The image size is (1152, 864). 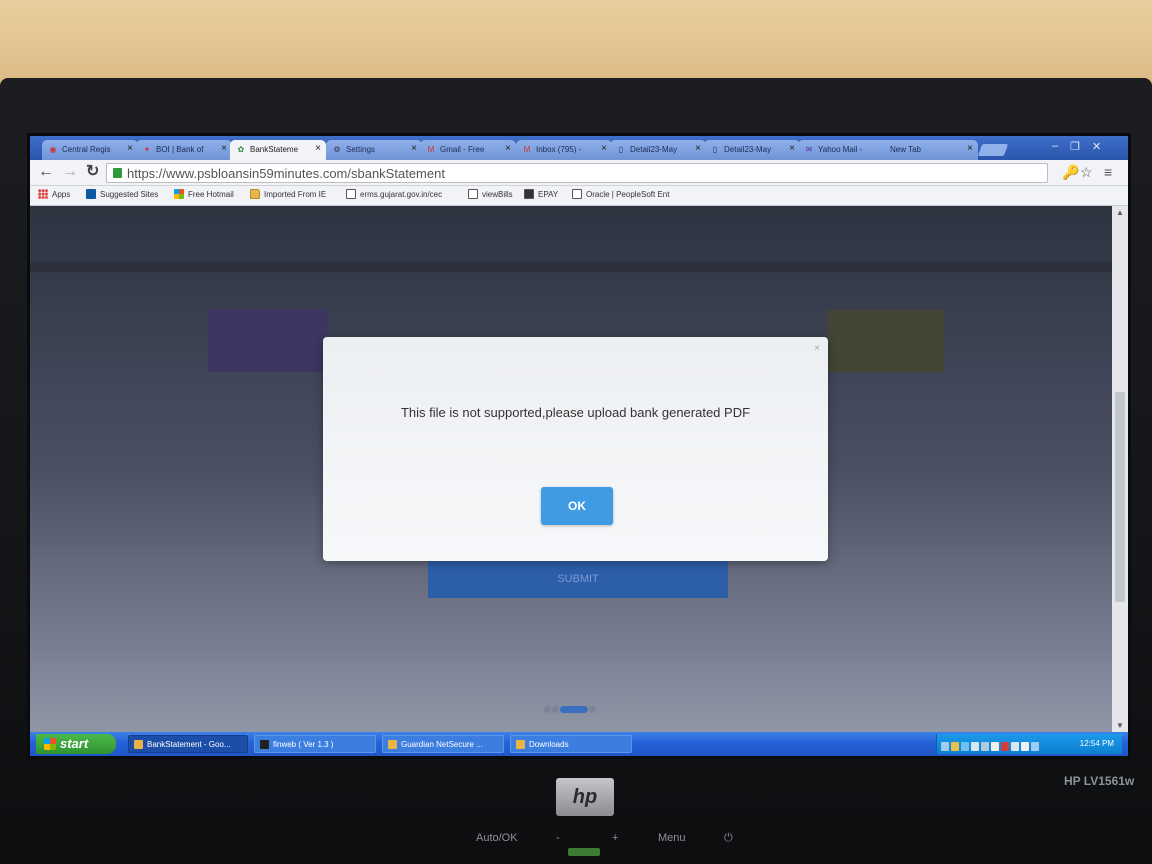 What do you see at coordinates (991, 747) in the screenshot?
I see `tray-icons` at bounding box center [991, 747].